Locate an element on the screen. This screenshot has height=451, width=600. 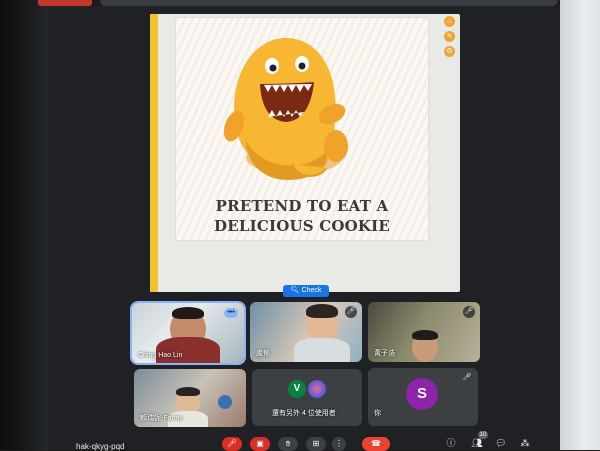
participant-tile-self: S 🎤︎ 你 is located at coordinates (423, 397).